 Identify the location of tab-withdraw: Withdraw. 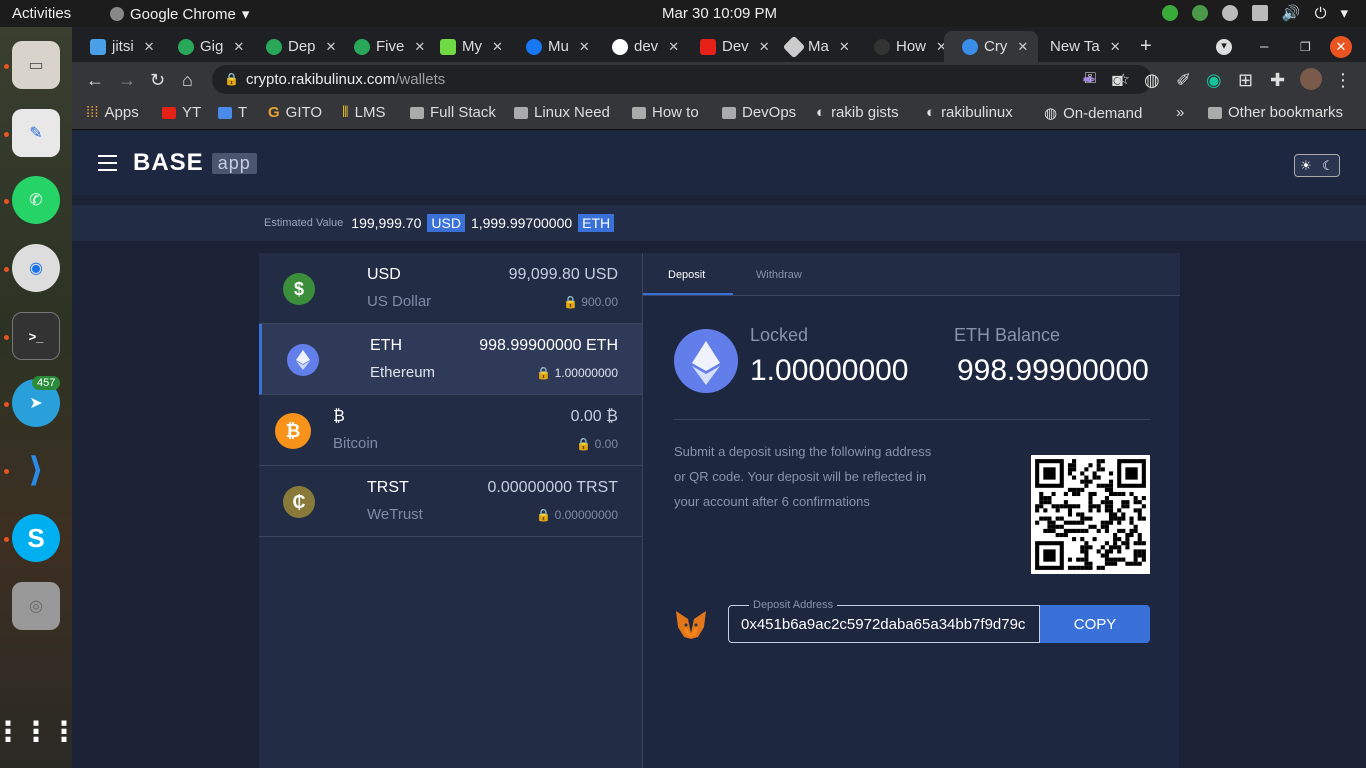
(779, 275).